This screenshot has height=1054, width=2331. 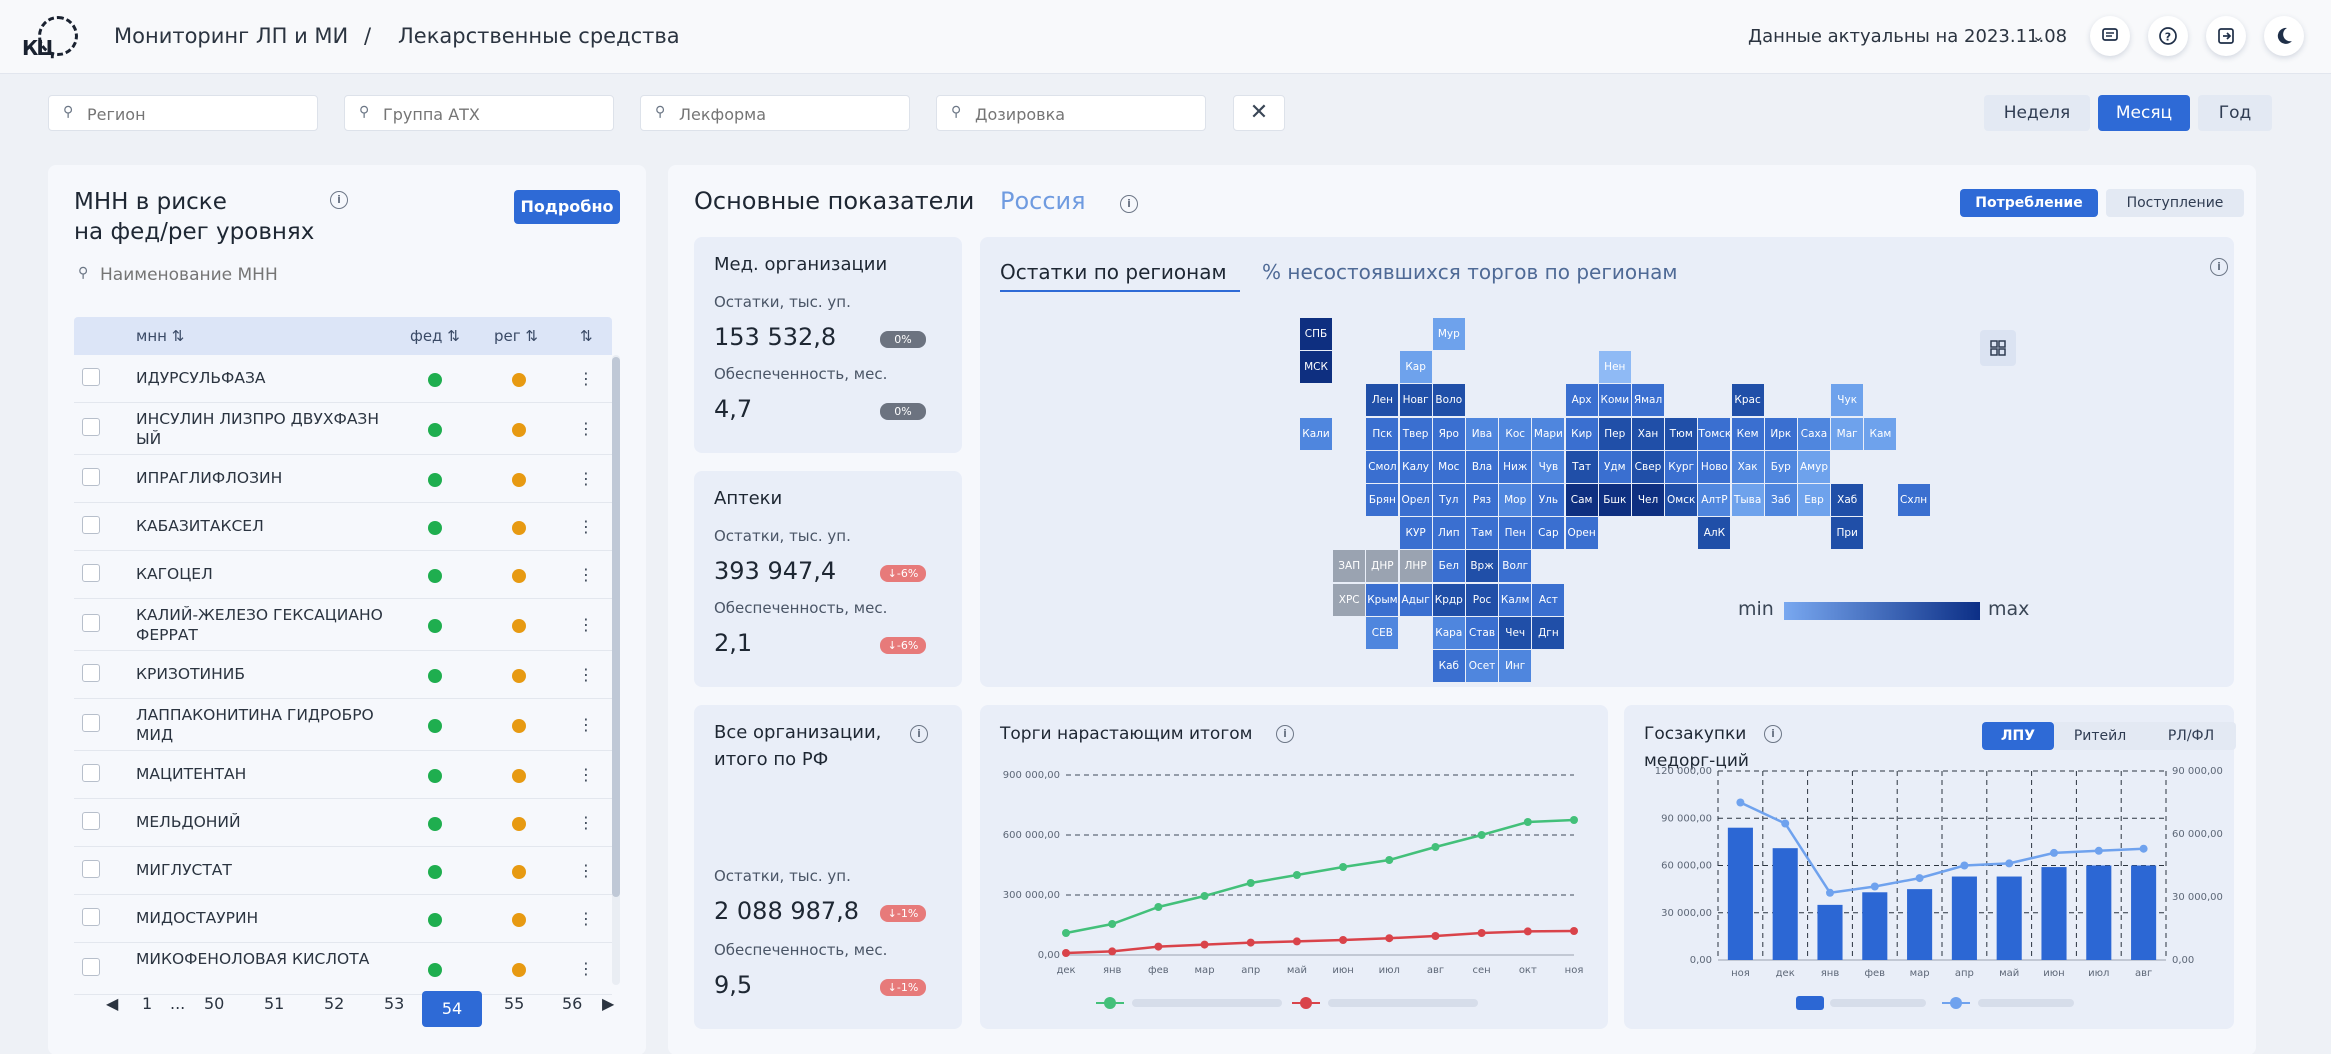 I want to click on pager-page: 55, so click(x=514, y=1003).